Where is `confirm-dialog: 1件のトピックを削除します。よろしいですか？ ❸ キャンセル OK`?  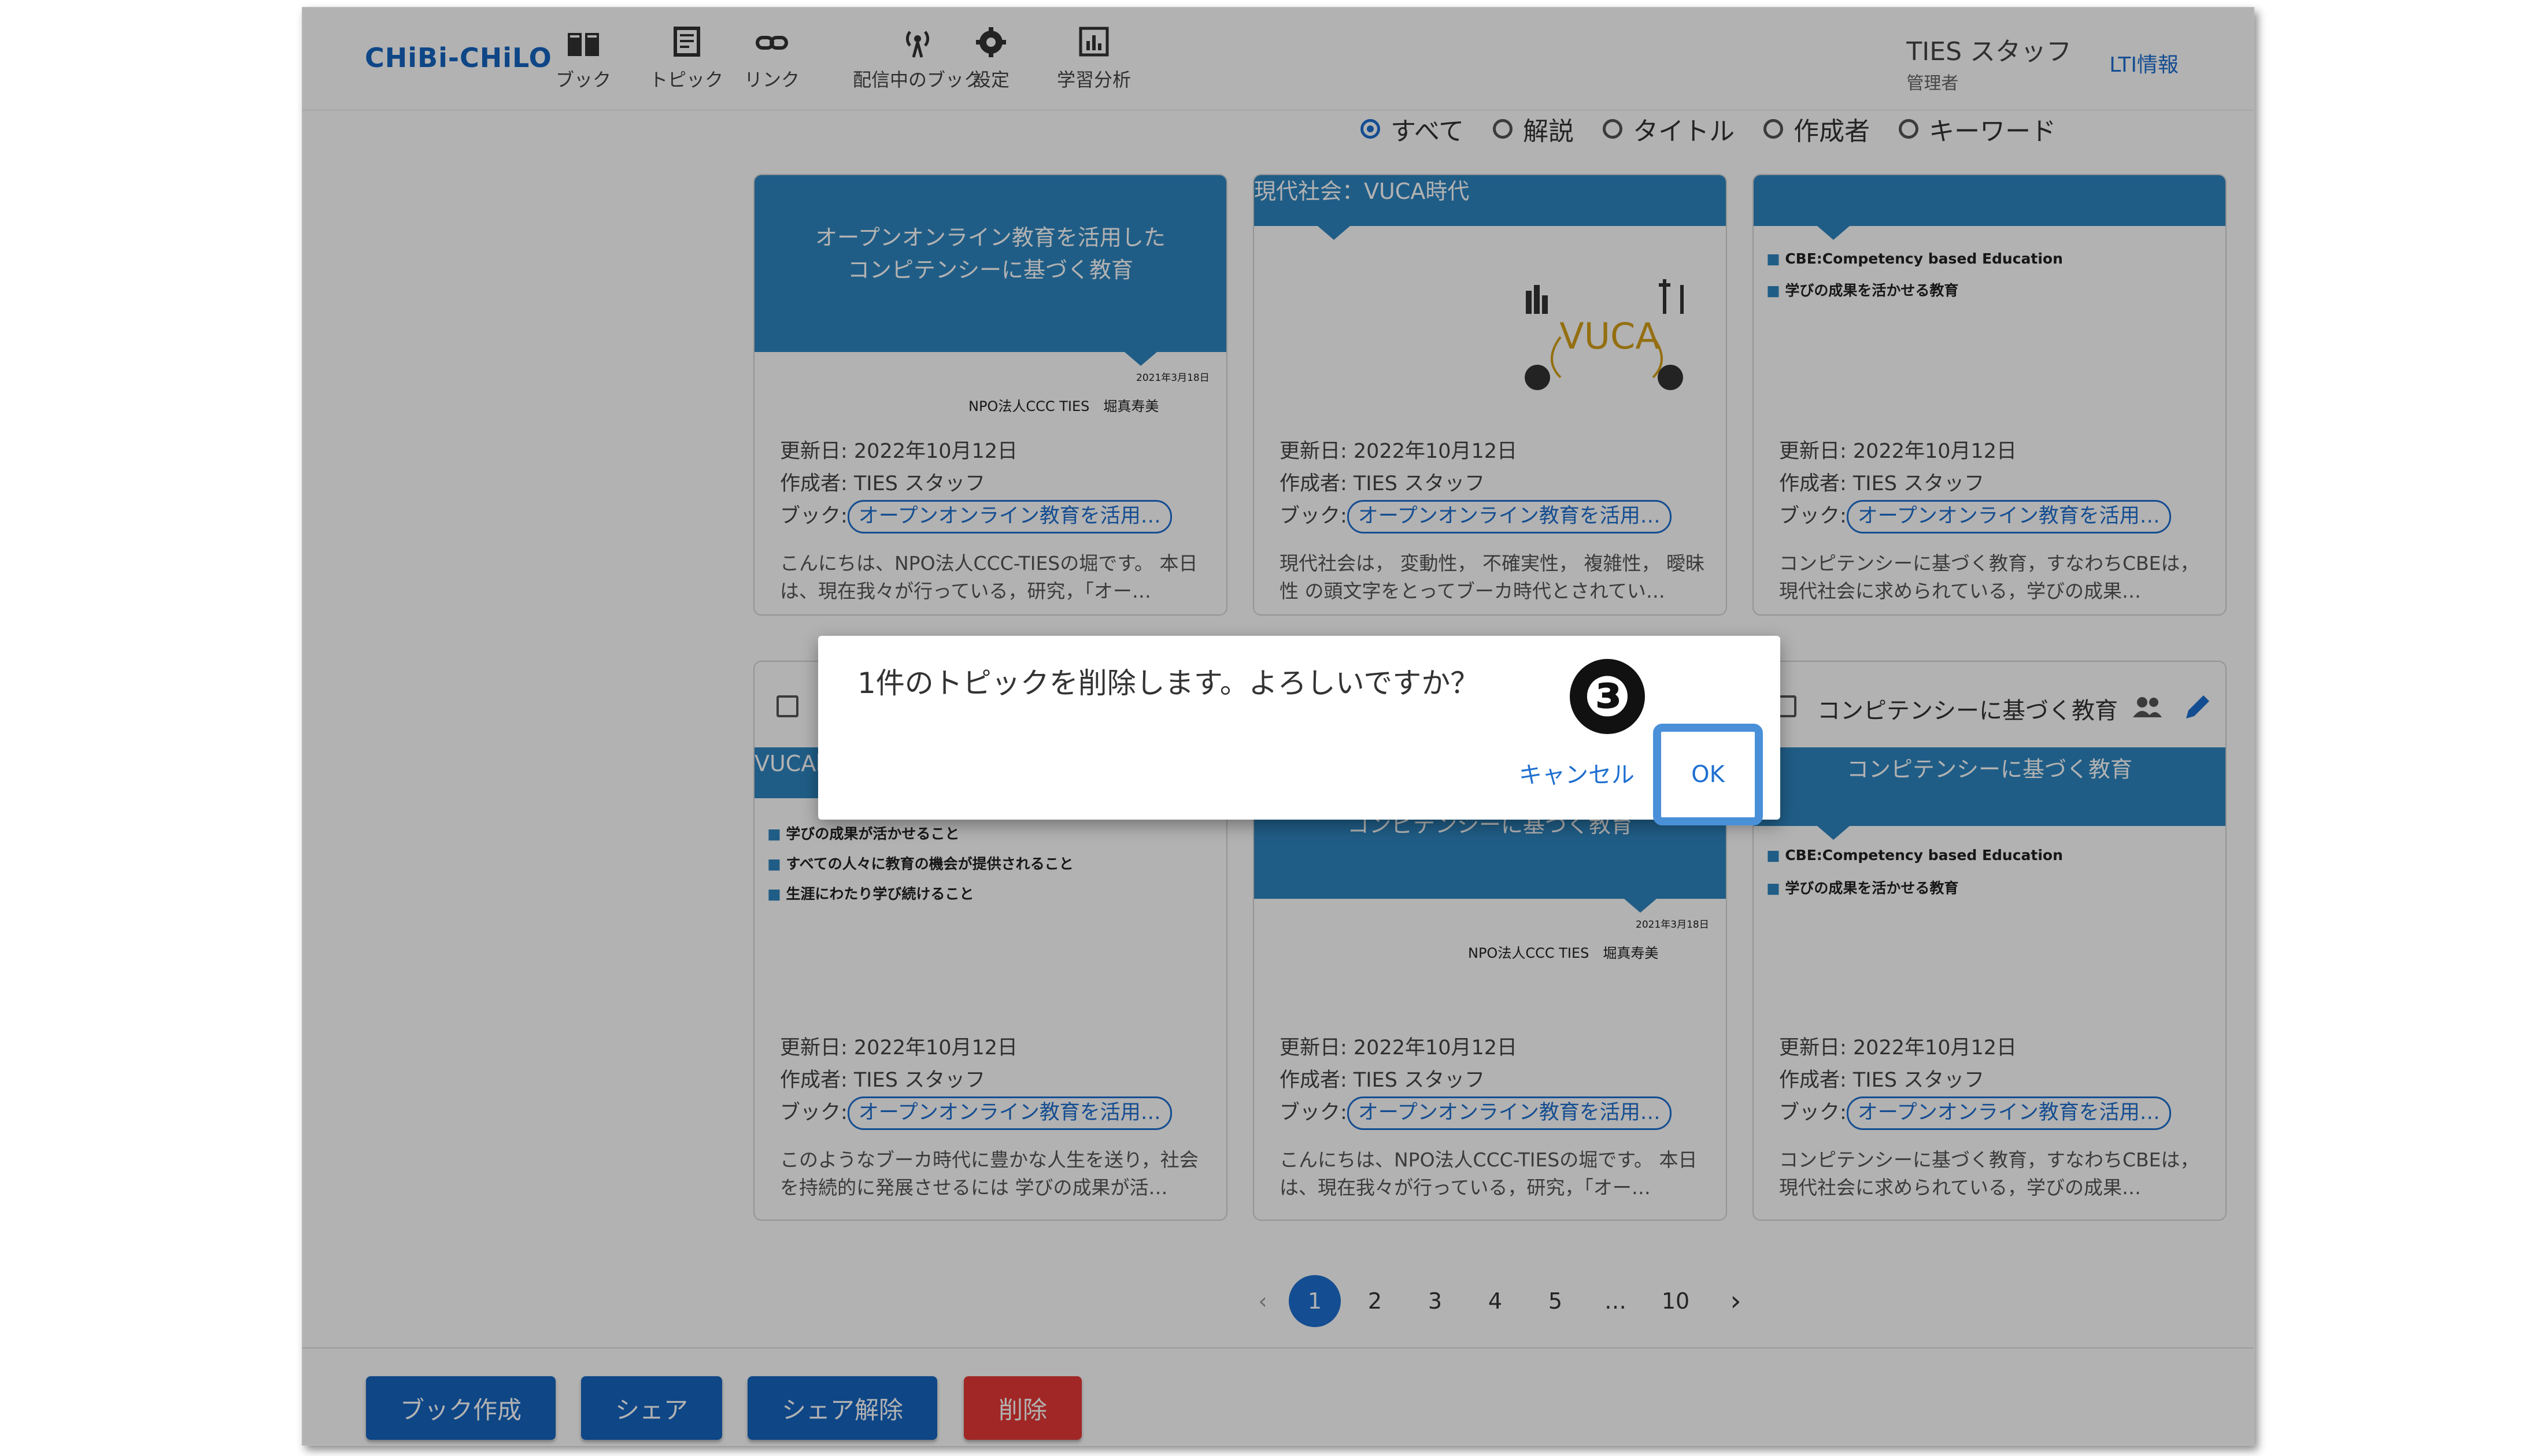 confirm-dialog: 1件のトピックを削除します。よろしいですか？ ❸ キャンセル OK is located at coordinates (1299, 731).